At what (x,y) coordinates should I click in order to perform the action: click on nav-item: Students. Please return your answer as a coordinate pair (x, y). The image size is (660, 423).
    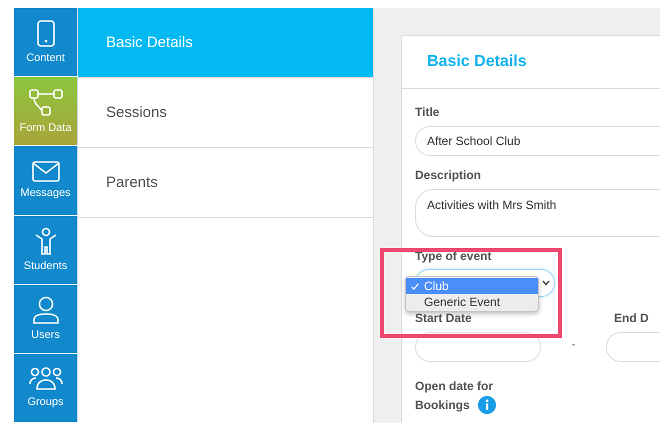
    Looking at the image, I should click on (46, 250).